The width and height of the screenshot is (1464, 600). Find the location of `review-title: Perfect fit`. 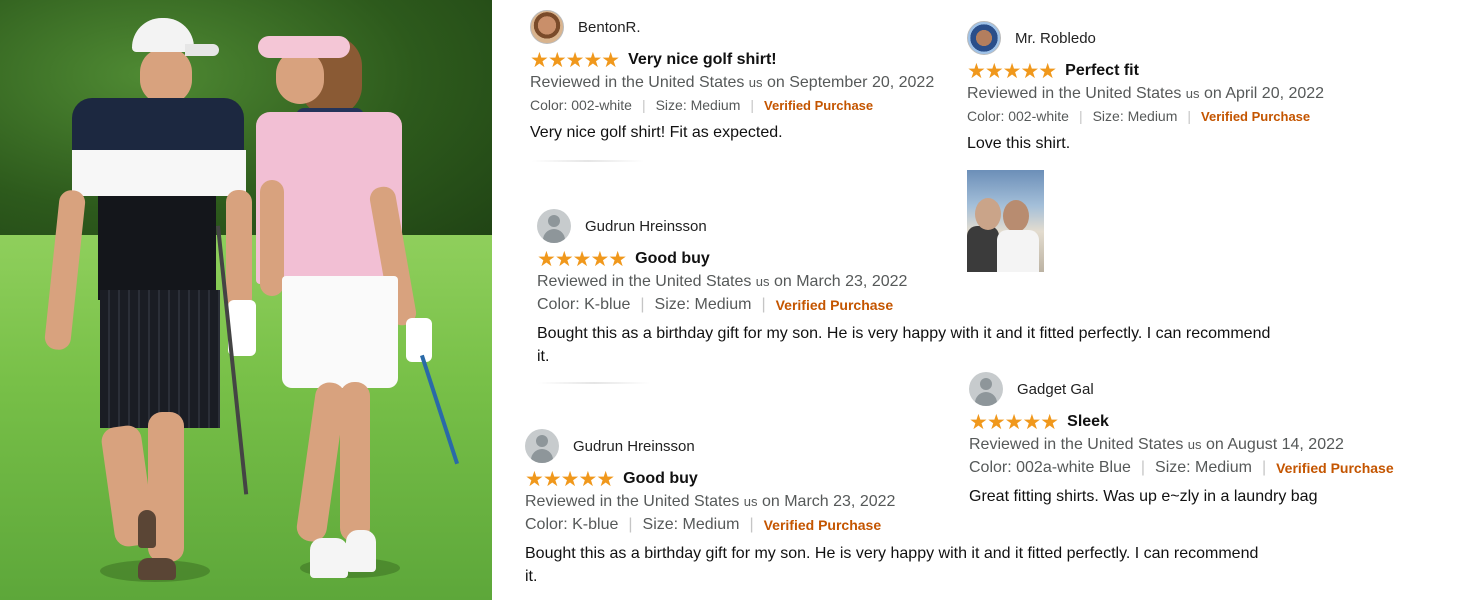

review-title: Perfect fit is located at coordinates (1102, 71).